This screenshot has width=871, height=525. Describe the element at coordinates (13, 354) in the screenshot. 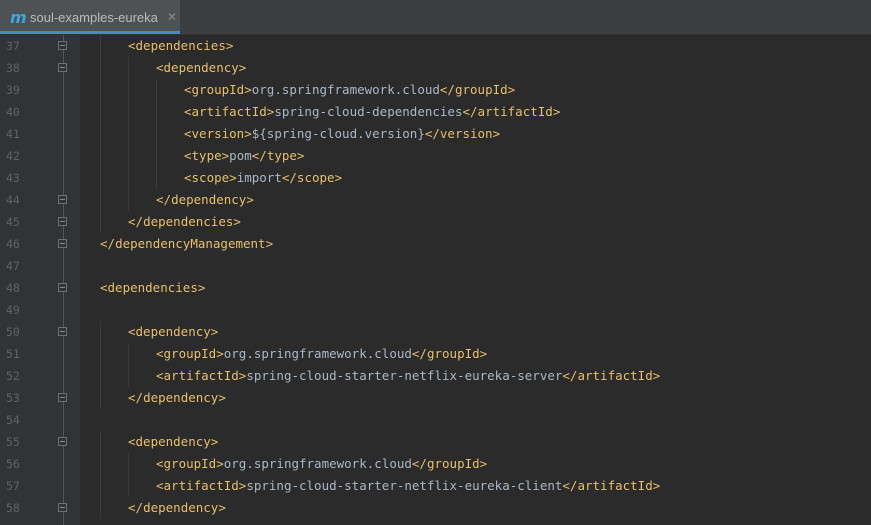

I see `line-number: 51` at that location.